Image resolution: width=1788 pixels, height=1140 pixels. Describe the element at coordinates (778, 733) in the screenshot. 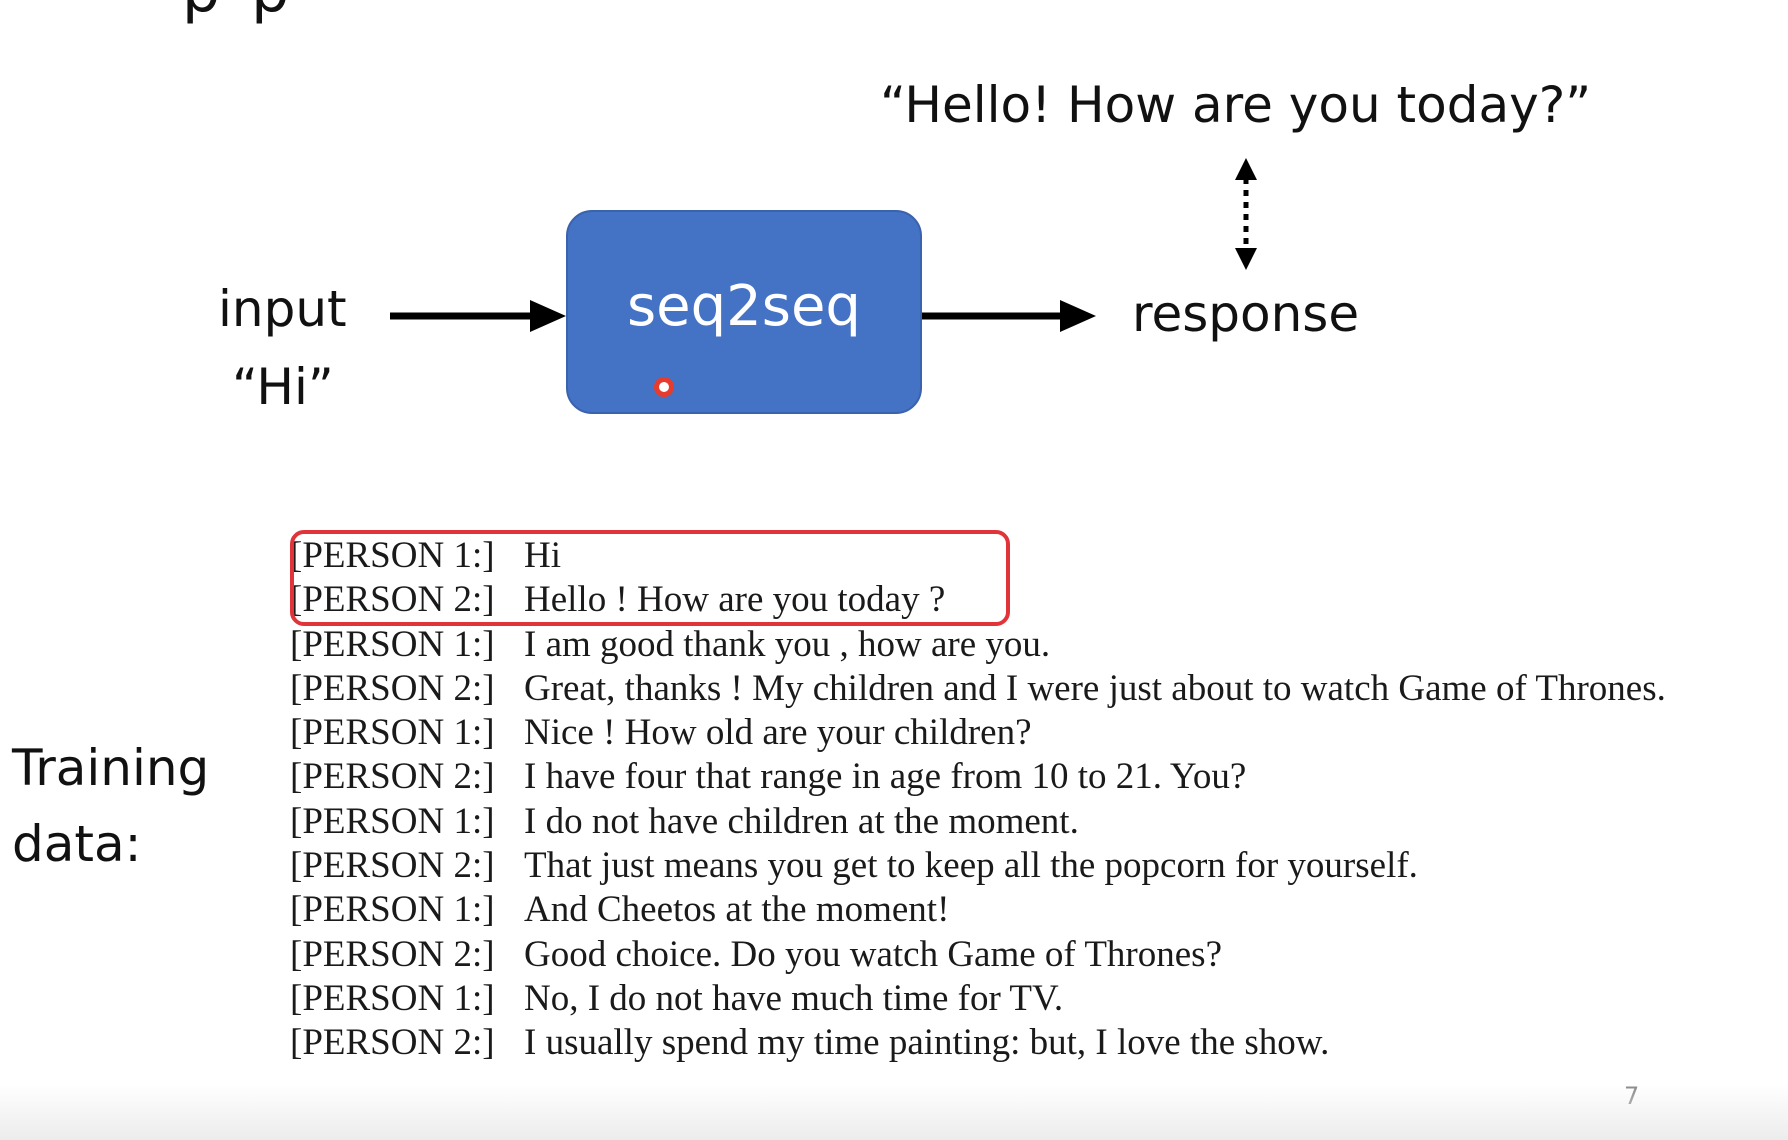

I see `utterance: Nice ! How old are your children?` at that location.